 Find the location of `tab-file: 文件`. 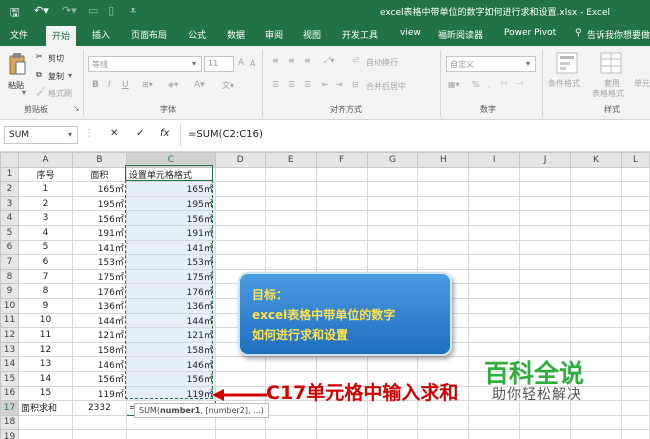

tab-file: 文件 is located at coordinates (19, 34).